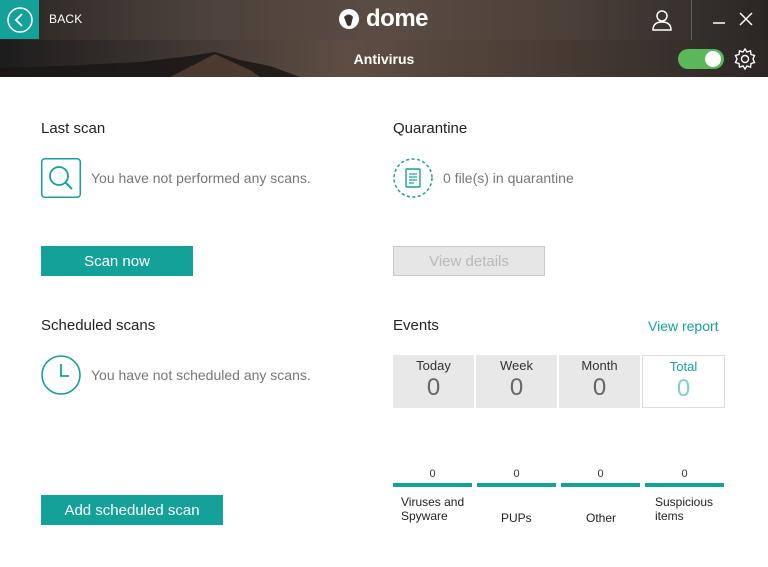  I want to click on document-icon, so click(413, 178).